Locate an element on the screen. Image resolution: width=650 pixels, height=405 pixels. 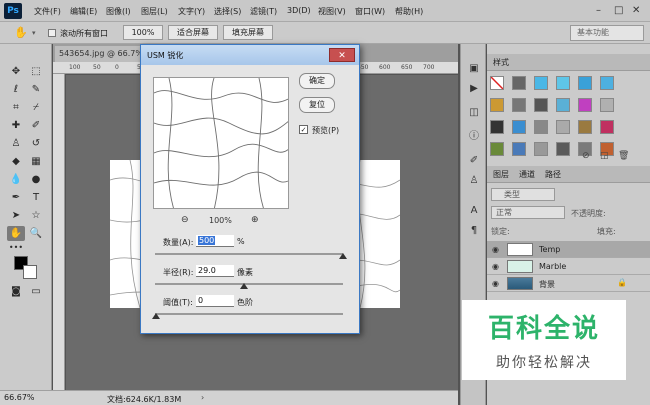
amount-slider-thumb is located at coordinates (343, 256).